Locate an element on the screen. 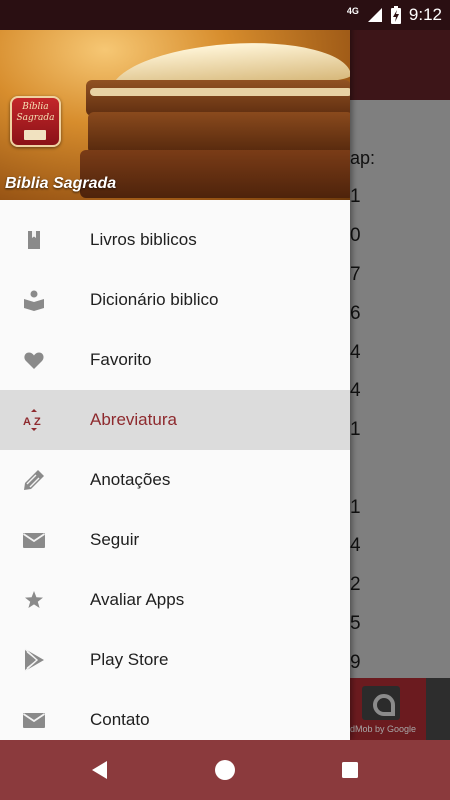  book-stack-middle is located at coordinates (219, 133).